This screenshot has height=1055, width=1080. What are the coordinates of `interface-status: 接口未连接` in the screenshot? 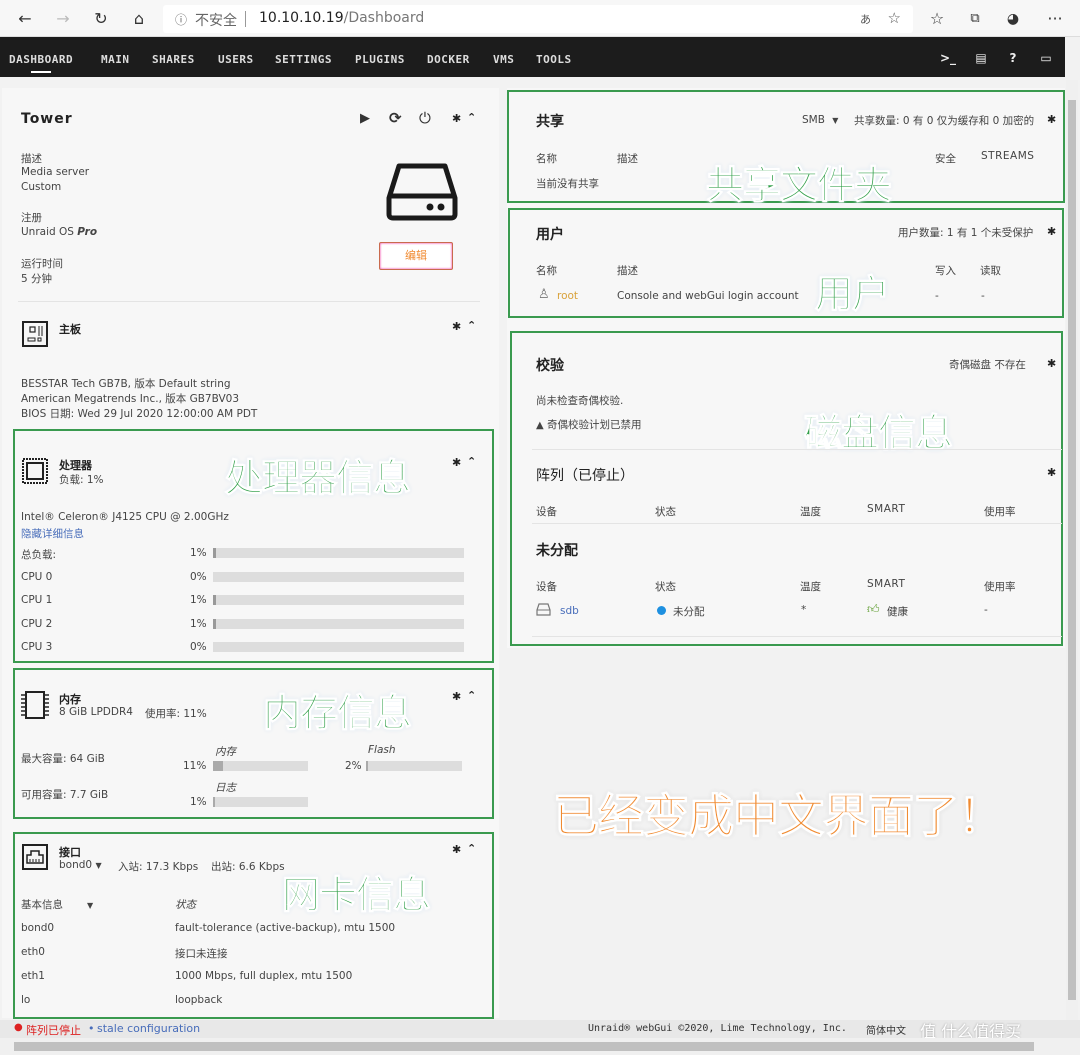 It's located at (201, 954).